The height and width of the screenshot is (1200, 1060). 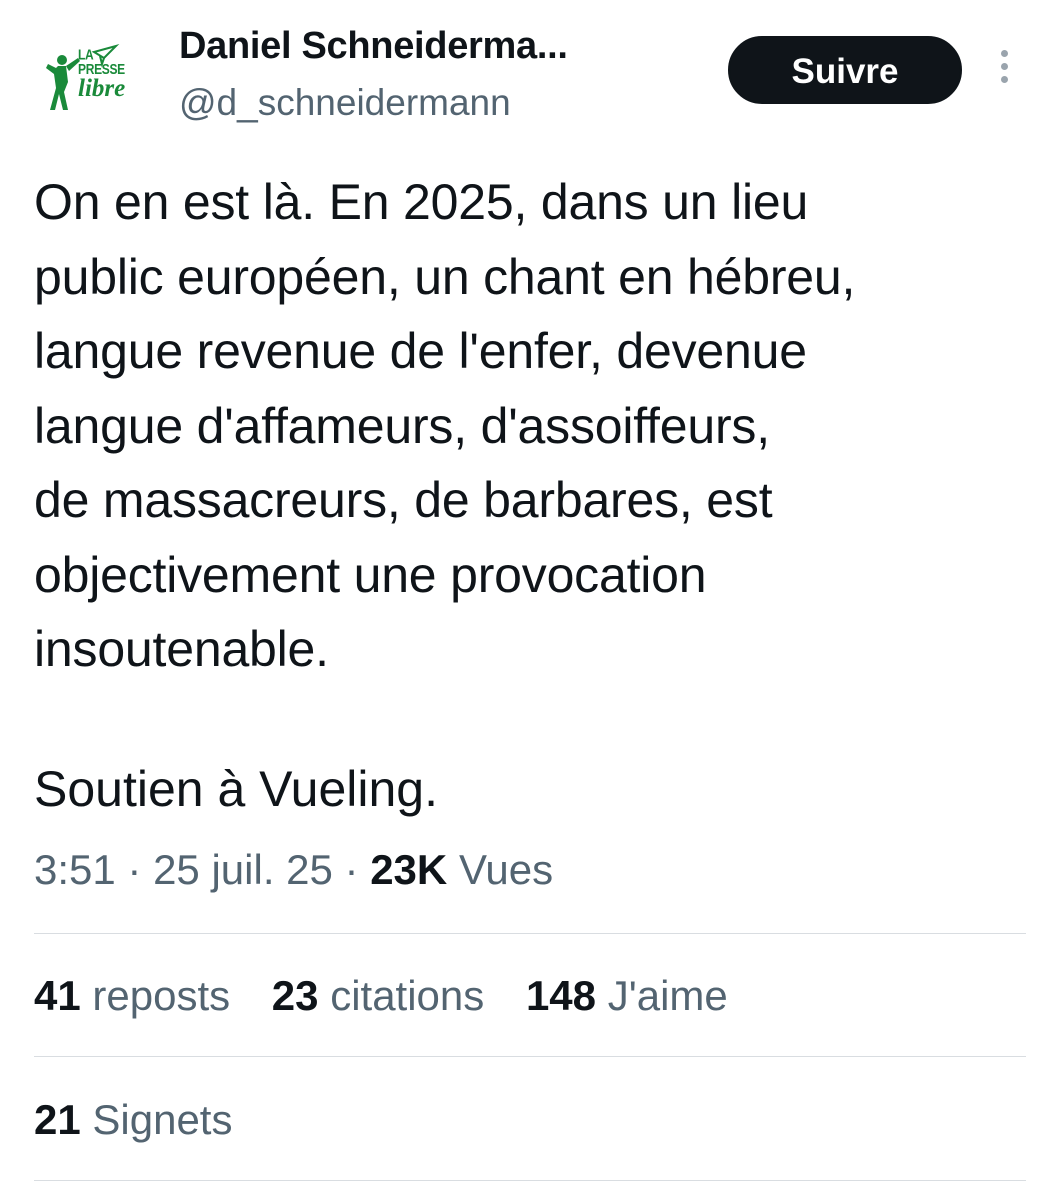 I want to click on avatar: LA PRESSE libre, so click(x=92, y=82).